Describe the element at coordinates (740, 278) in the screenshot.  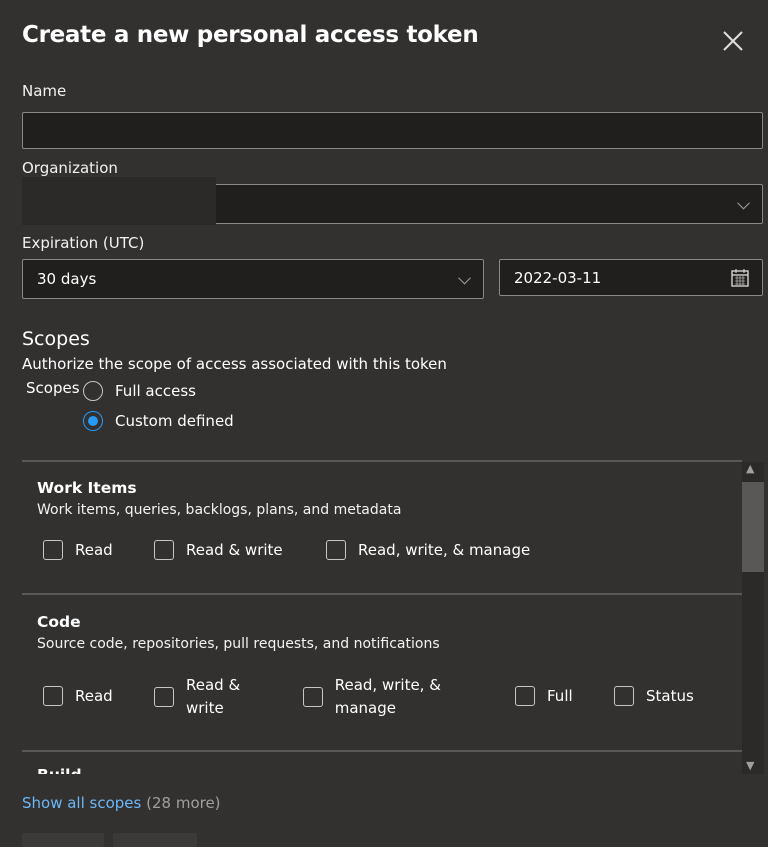
I see `calendar-icon` at that location.